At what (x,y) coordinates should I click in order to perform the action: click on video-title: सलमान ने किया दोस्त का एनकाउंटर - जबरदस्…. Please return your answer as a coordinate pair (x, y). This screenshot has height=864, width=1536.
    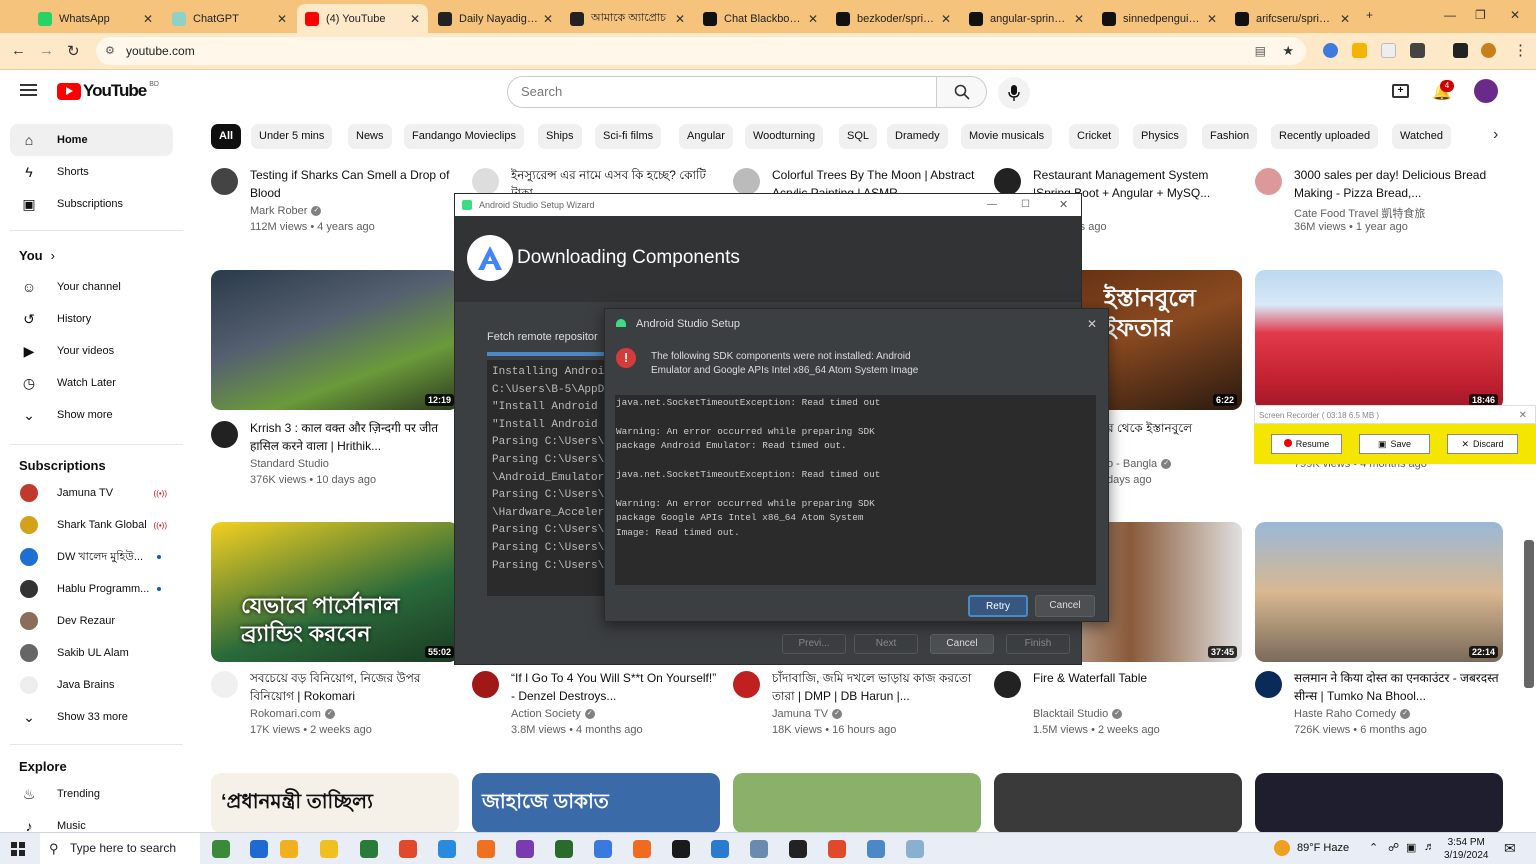
    Looking at the image, I should click on (1399, 687).